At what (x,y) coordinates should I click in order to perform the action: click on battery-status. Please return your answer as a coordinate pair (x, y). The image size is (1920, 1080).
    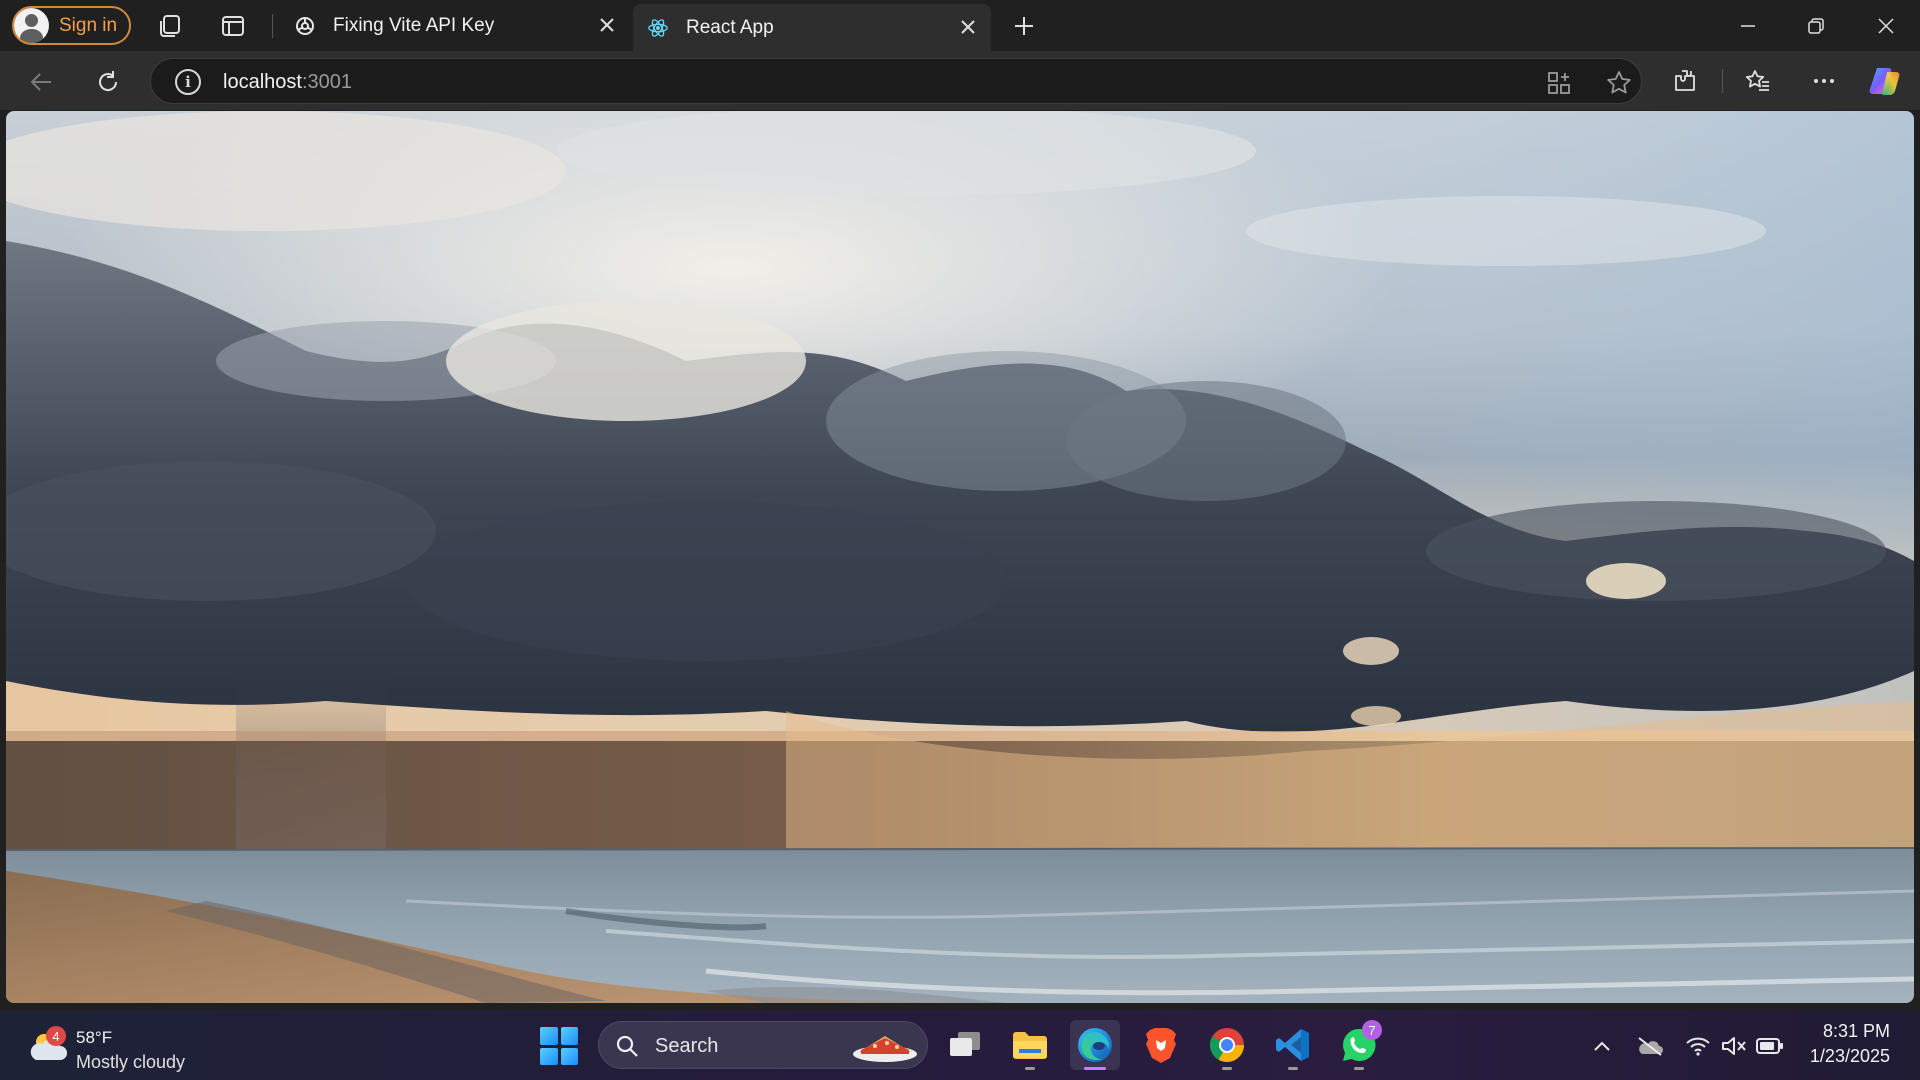
    Looking at the image, I should click on (1770, 1046).